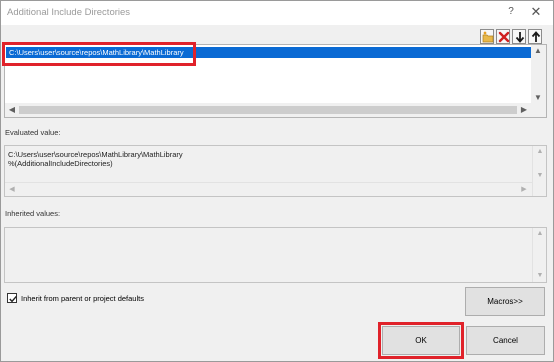 The image size is (554, 362). I want to click on evaluated-line-2: %(AdditionalIncludeDirectories), so click(60, 163).